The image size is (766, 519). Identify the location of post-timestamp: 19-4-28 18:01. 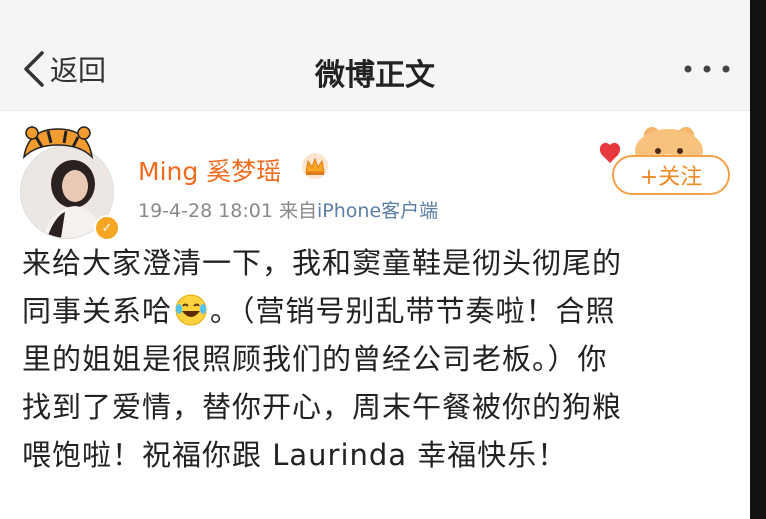
(205, 211).